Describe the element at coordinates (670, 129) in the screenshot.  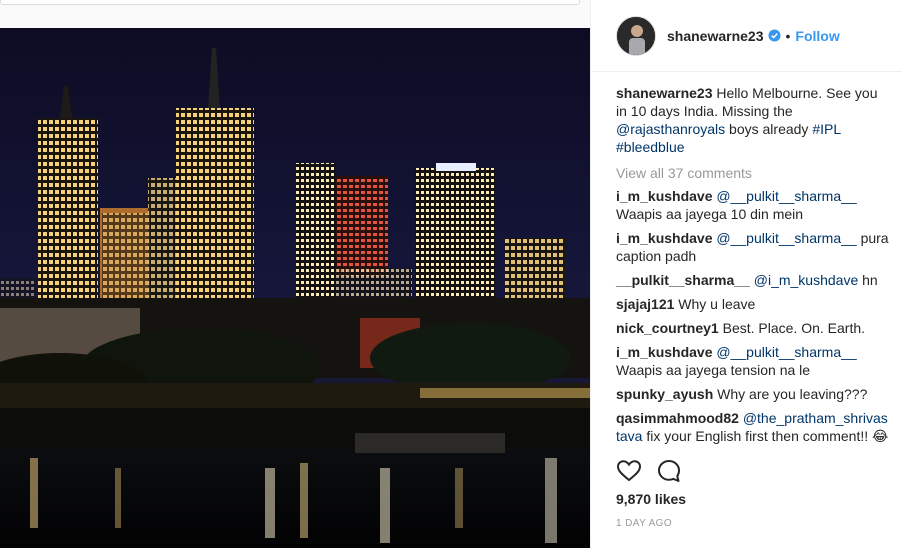
I see `caption-mention: @rajasthanroyals` at that location.